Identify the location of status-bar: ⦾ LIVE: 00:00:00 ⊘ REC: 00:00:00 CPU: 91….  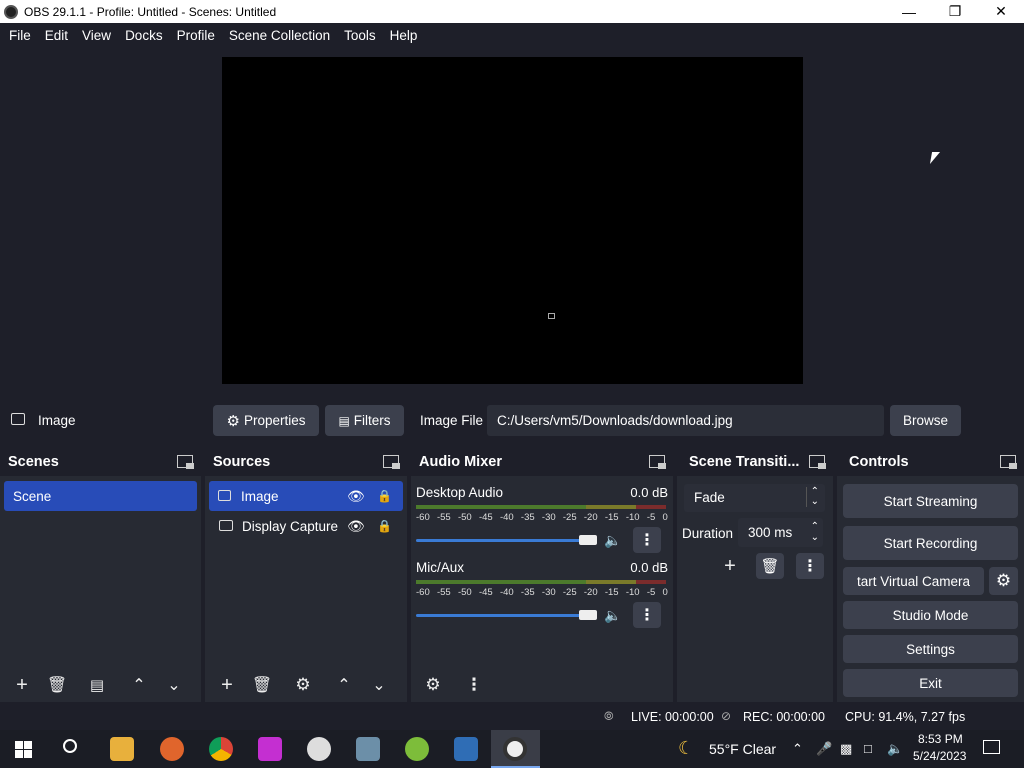
(512, 716).